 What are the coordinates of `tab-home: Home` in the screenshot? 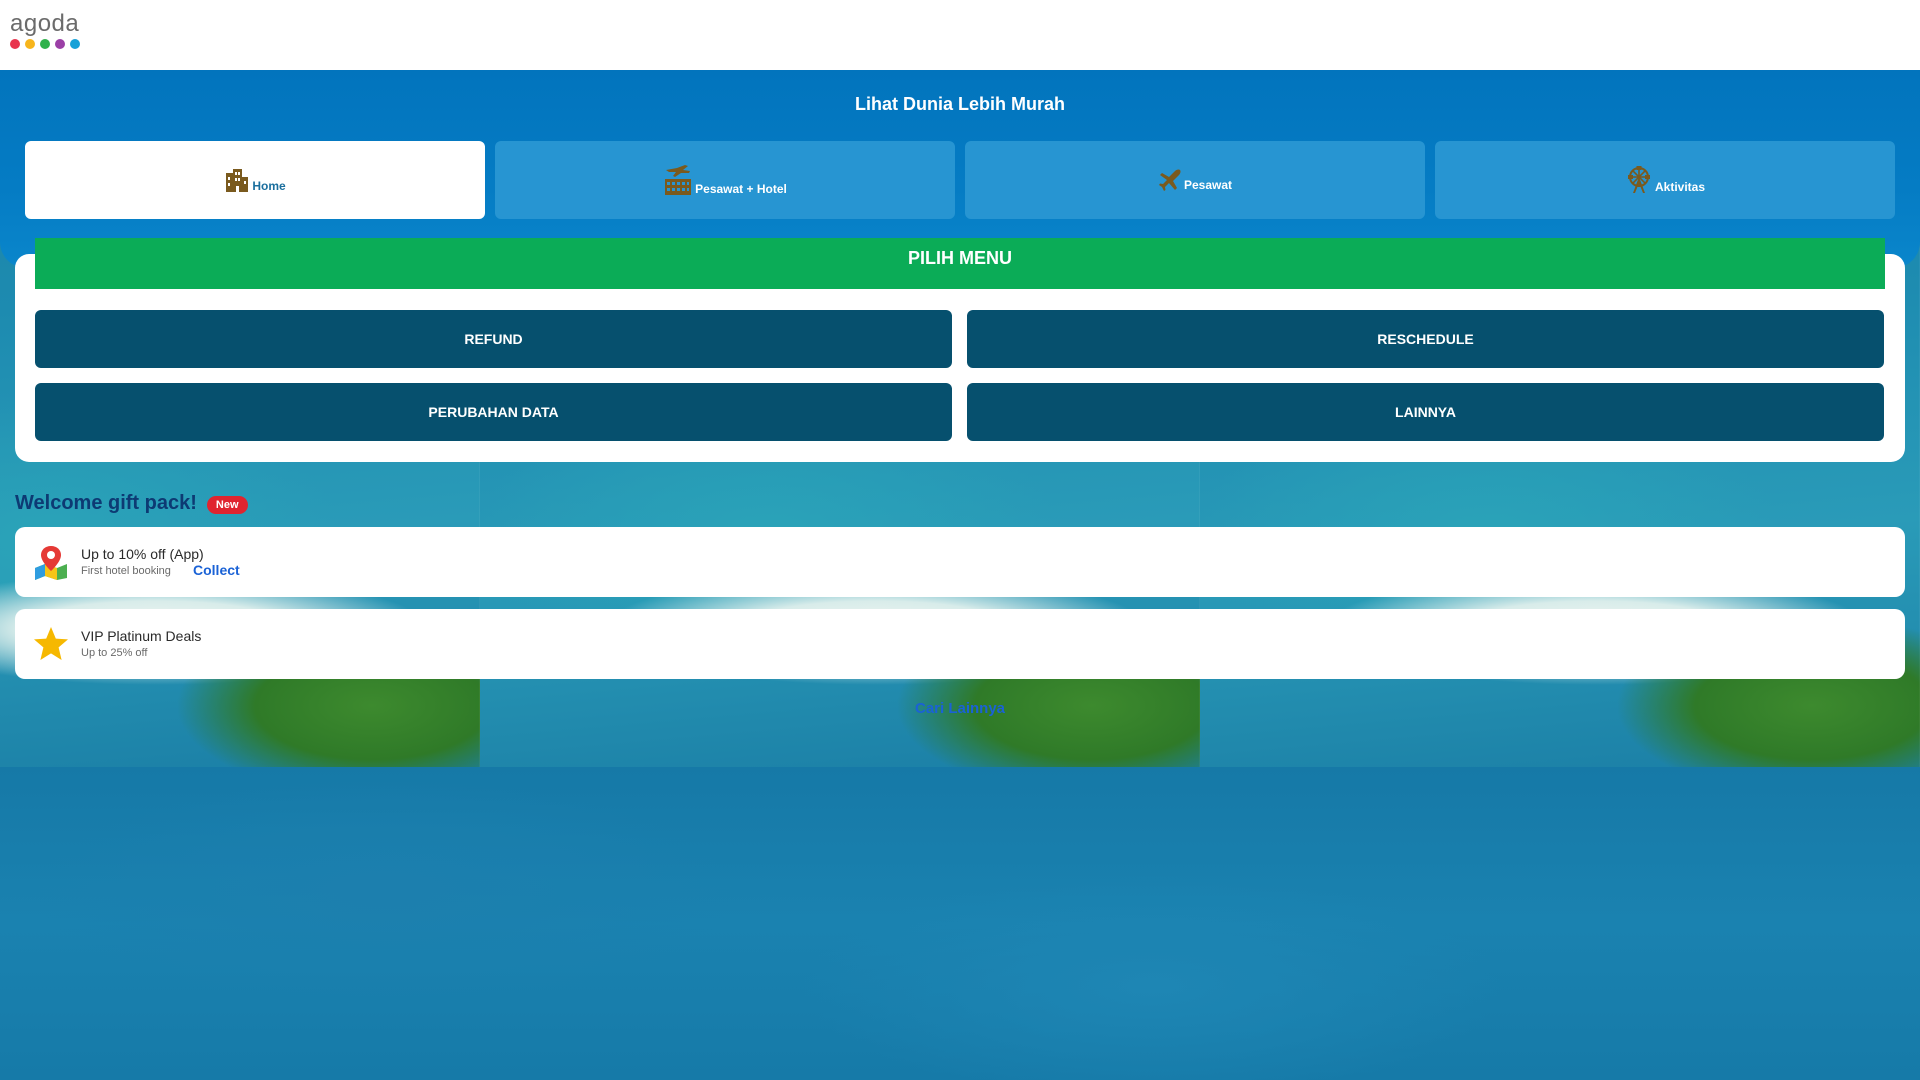 It's located at (255, 180).